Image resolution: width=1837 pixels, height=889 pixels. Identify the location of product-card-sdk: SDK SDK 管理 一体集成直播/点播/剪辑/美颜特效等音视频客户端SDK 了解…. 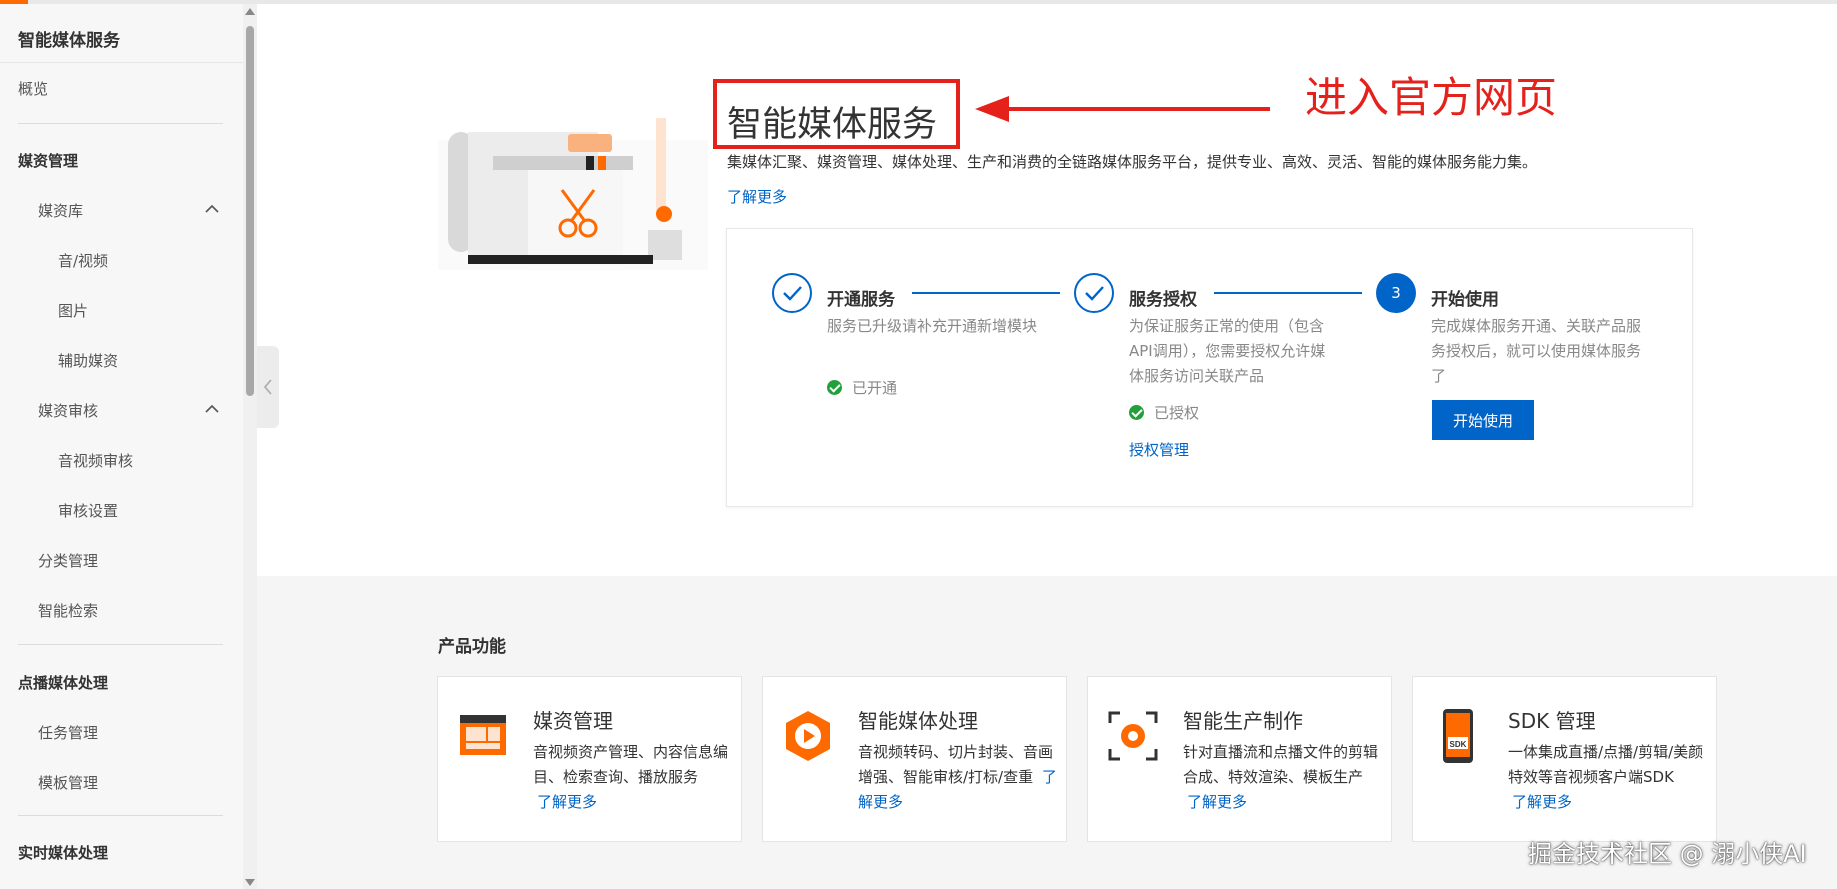
(1564, 759).